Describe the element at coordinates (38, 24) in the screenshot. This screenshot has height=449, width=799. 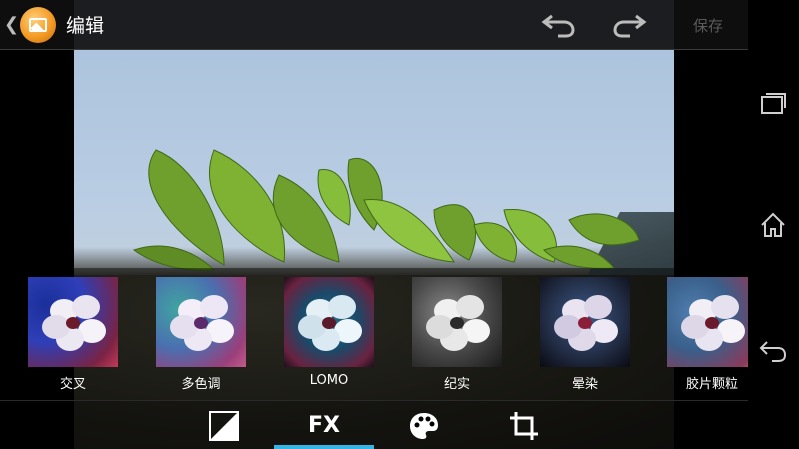
I see `gallery-app-icon` at that location.